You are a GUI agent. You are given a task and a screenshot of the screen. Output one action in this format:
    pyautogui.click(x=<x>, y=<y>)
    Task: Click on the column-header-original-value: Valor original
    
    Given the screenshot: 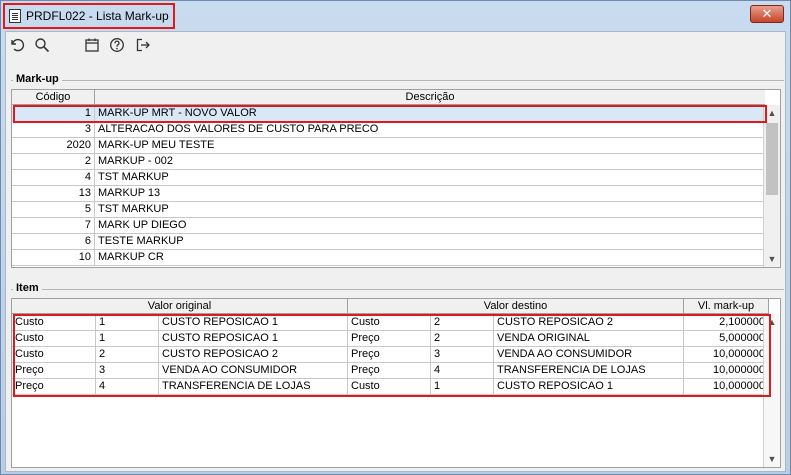 What is the action you would take?
    pyautogui.click(x=180, y=306)
    